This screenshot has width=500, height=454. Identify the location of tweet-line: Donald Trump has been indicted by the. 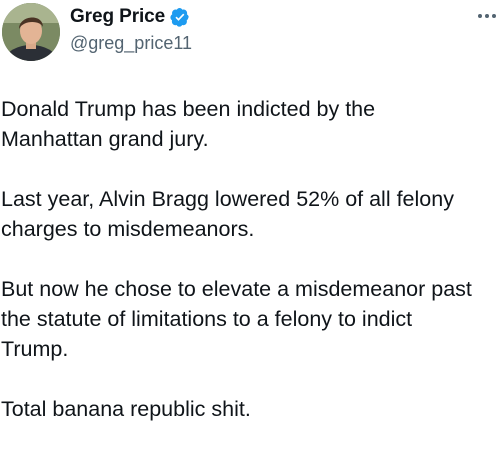
(188, 109).